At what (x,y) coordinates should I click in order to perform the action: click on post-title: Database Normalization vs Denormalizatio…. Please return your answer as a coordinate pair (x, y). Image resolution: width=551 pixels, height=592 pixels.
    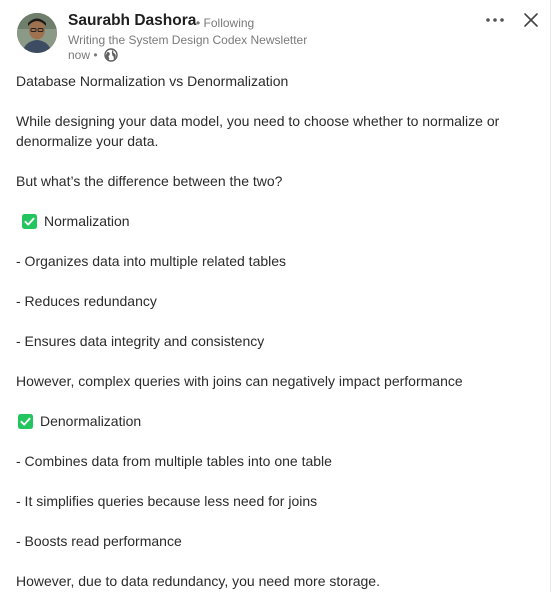
    Looking at the image, I should click on (152, 81).